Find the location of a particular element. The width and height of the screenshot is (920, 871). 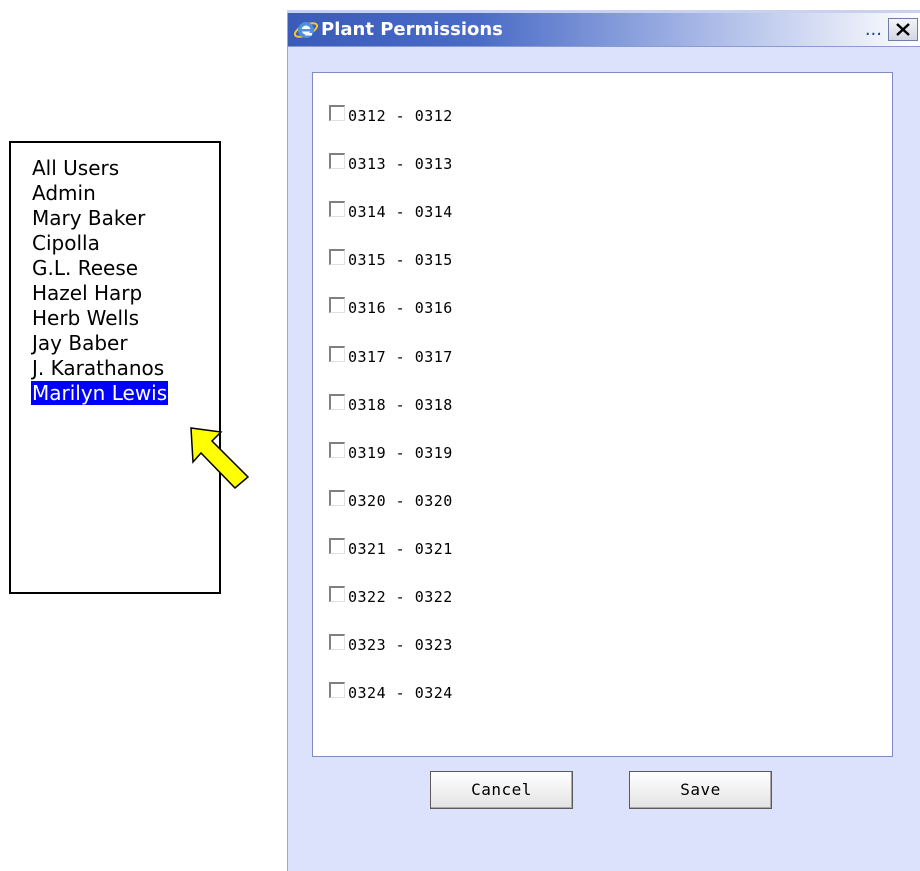

close-icon is located at coordinates (903, 29).